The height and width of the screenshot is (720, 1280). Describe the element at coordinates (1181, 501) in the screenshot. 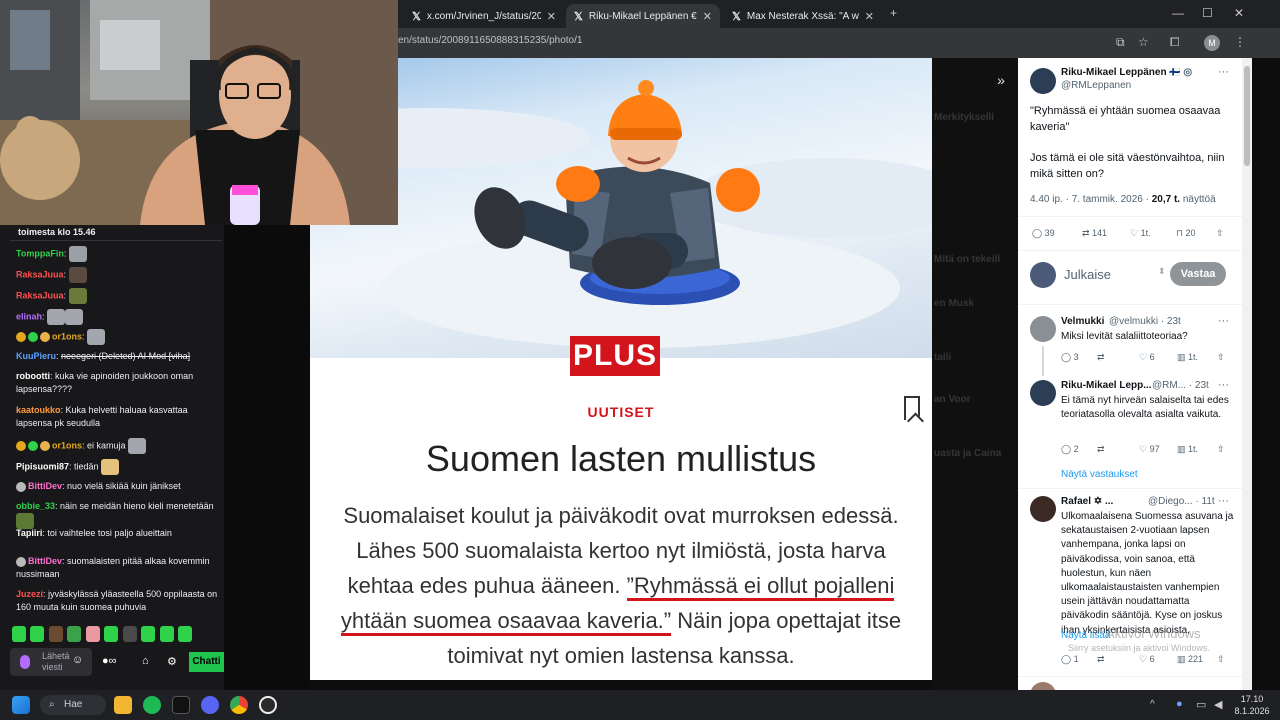

I see `reply-author-handle: @Diego... · 11t` at that location.